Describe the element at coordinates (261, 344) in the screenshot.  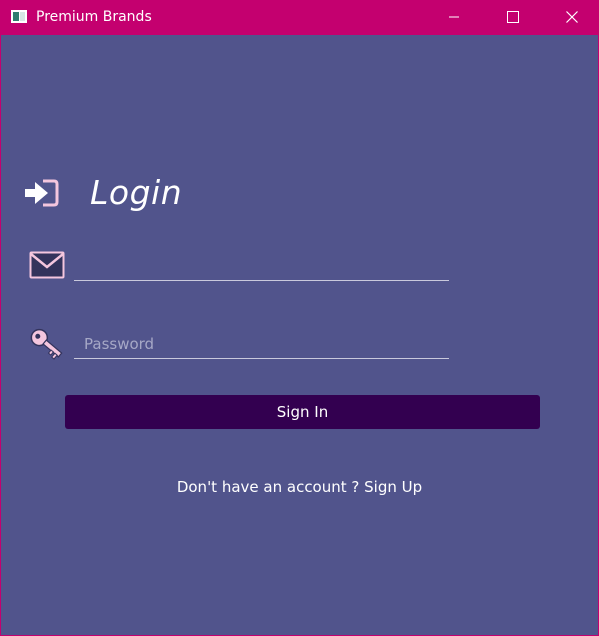
I see `password-field` at that location.